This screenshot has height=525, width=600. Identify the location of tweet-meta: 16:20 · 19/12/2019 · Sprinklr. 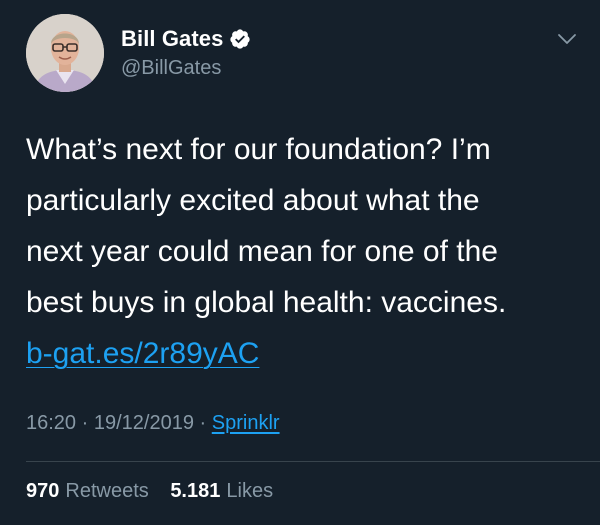
(153, 423).